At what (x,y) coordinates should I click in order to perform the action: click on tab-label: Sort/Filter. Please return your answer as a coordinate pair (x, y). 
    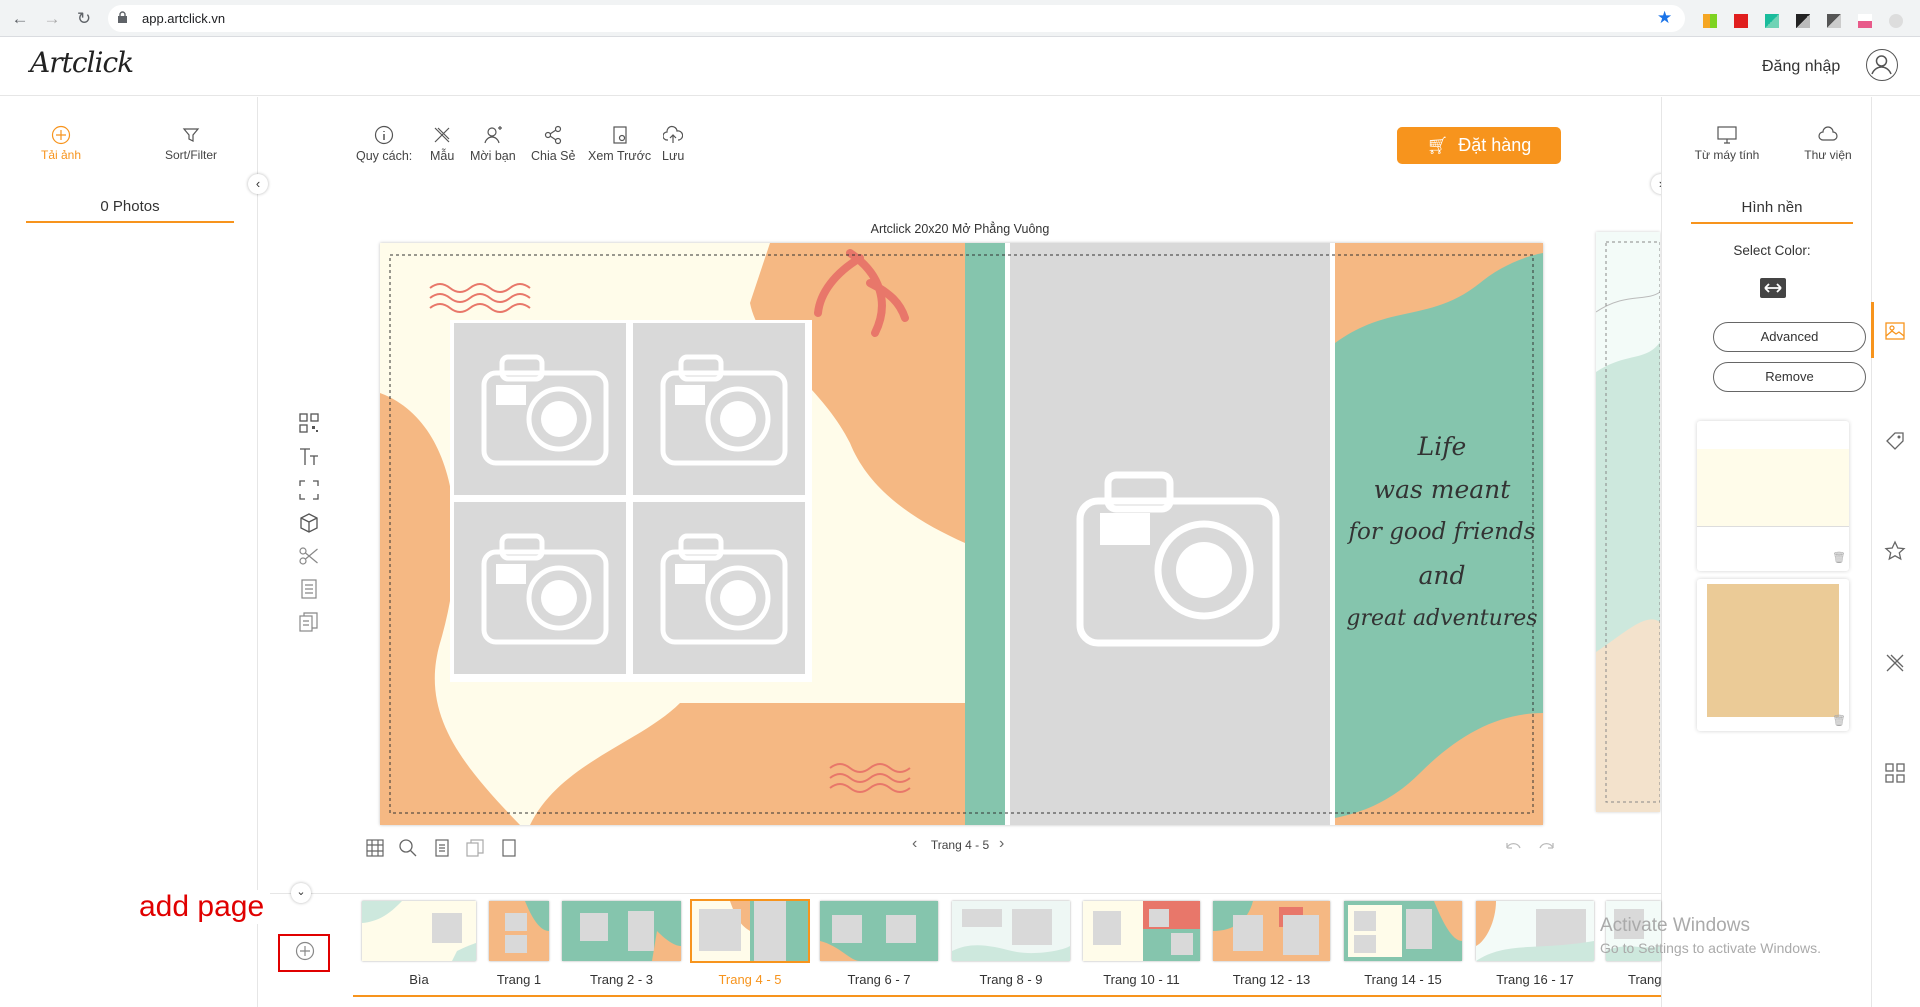
    Looking at the image, I should click on (190, 155).